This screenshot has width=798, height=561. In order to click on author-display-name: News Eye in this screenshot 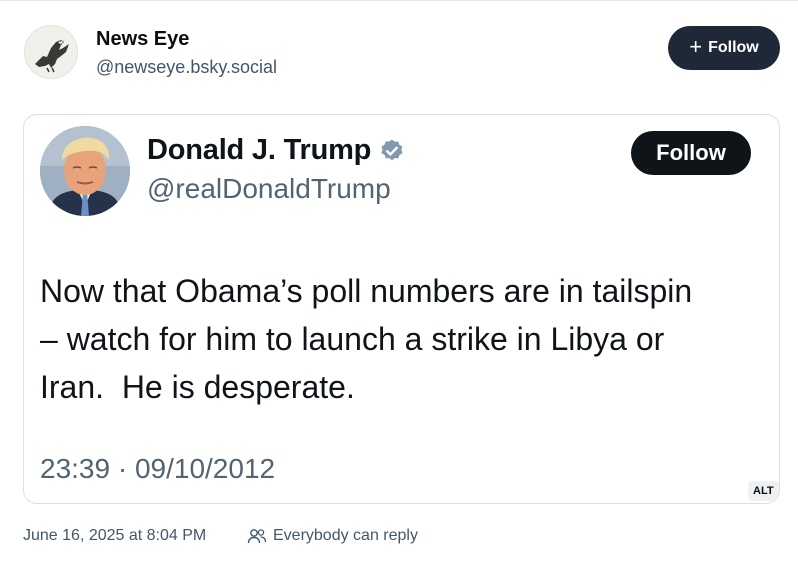, I will do `click(142, 39)`.